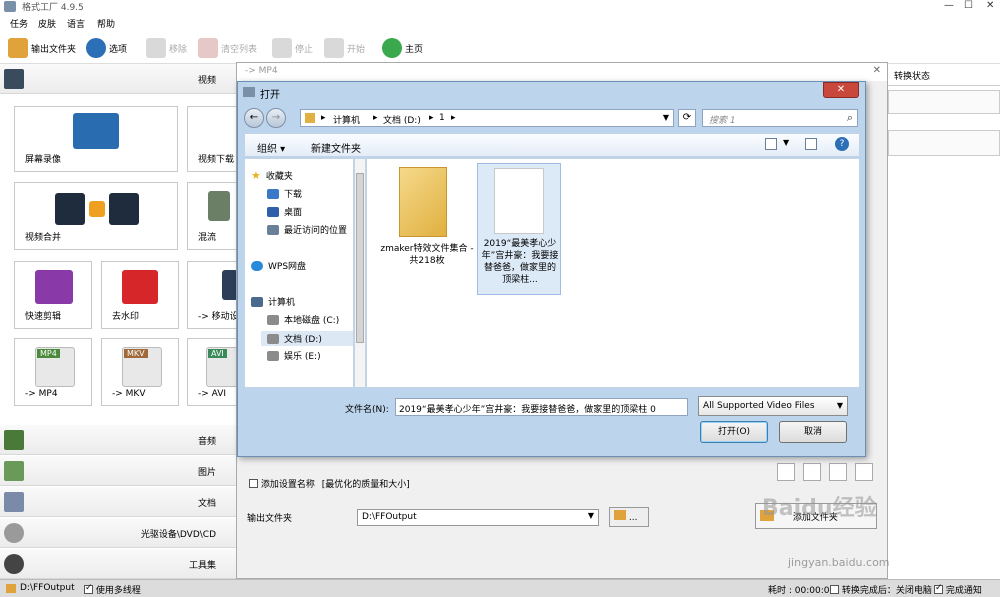 This screenshot has width=1000, height=597. I want to click on minimize-icon: —, so click(949, 5).